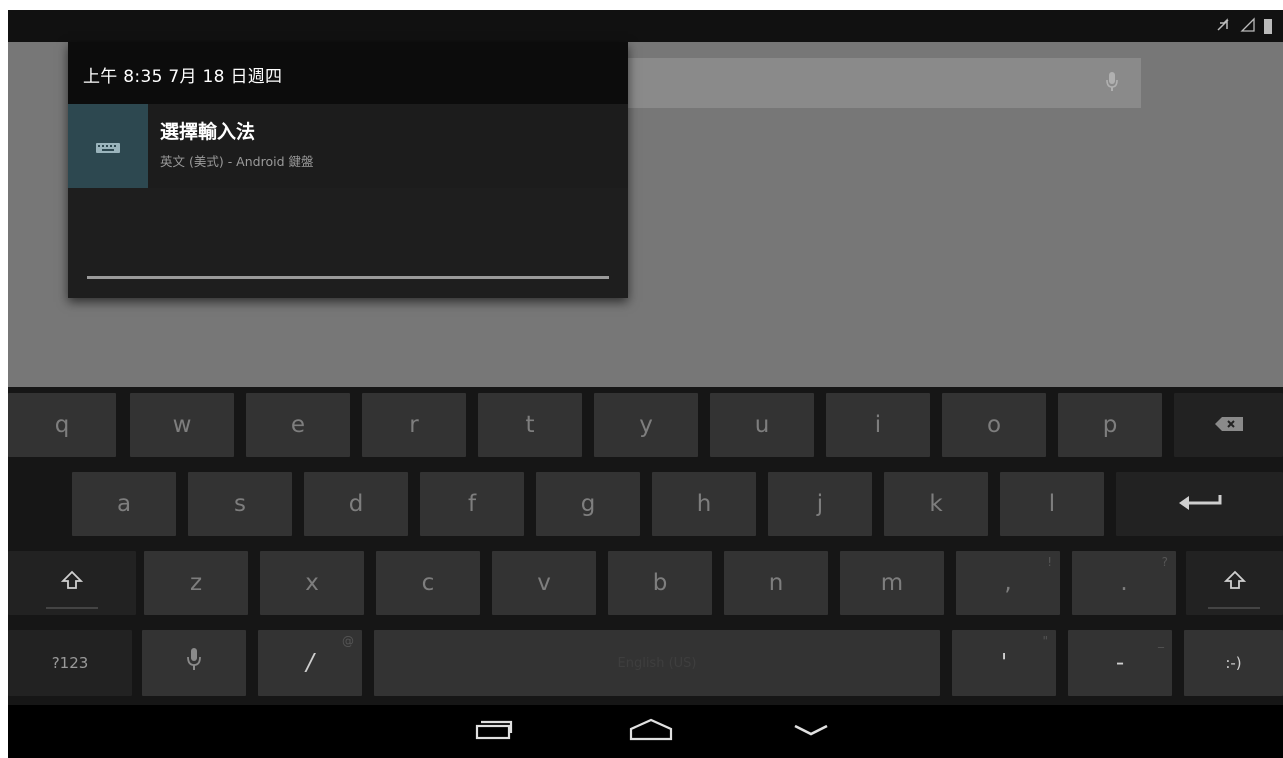  I want to click on key-dash: - _, so click(1120, 663).